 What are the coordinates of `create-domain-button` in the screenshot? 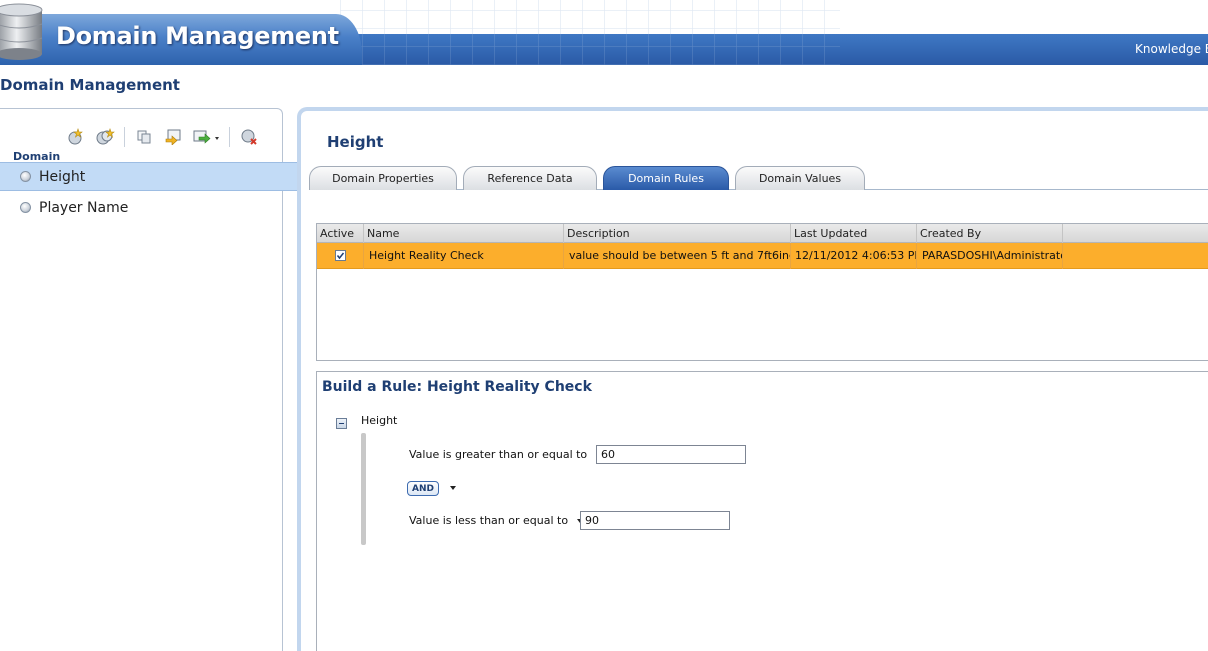 It's located at (75, 137).